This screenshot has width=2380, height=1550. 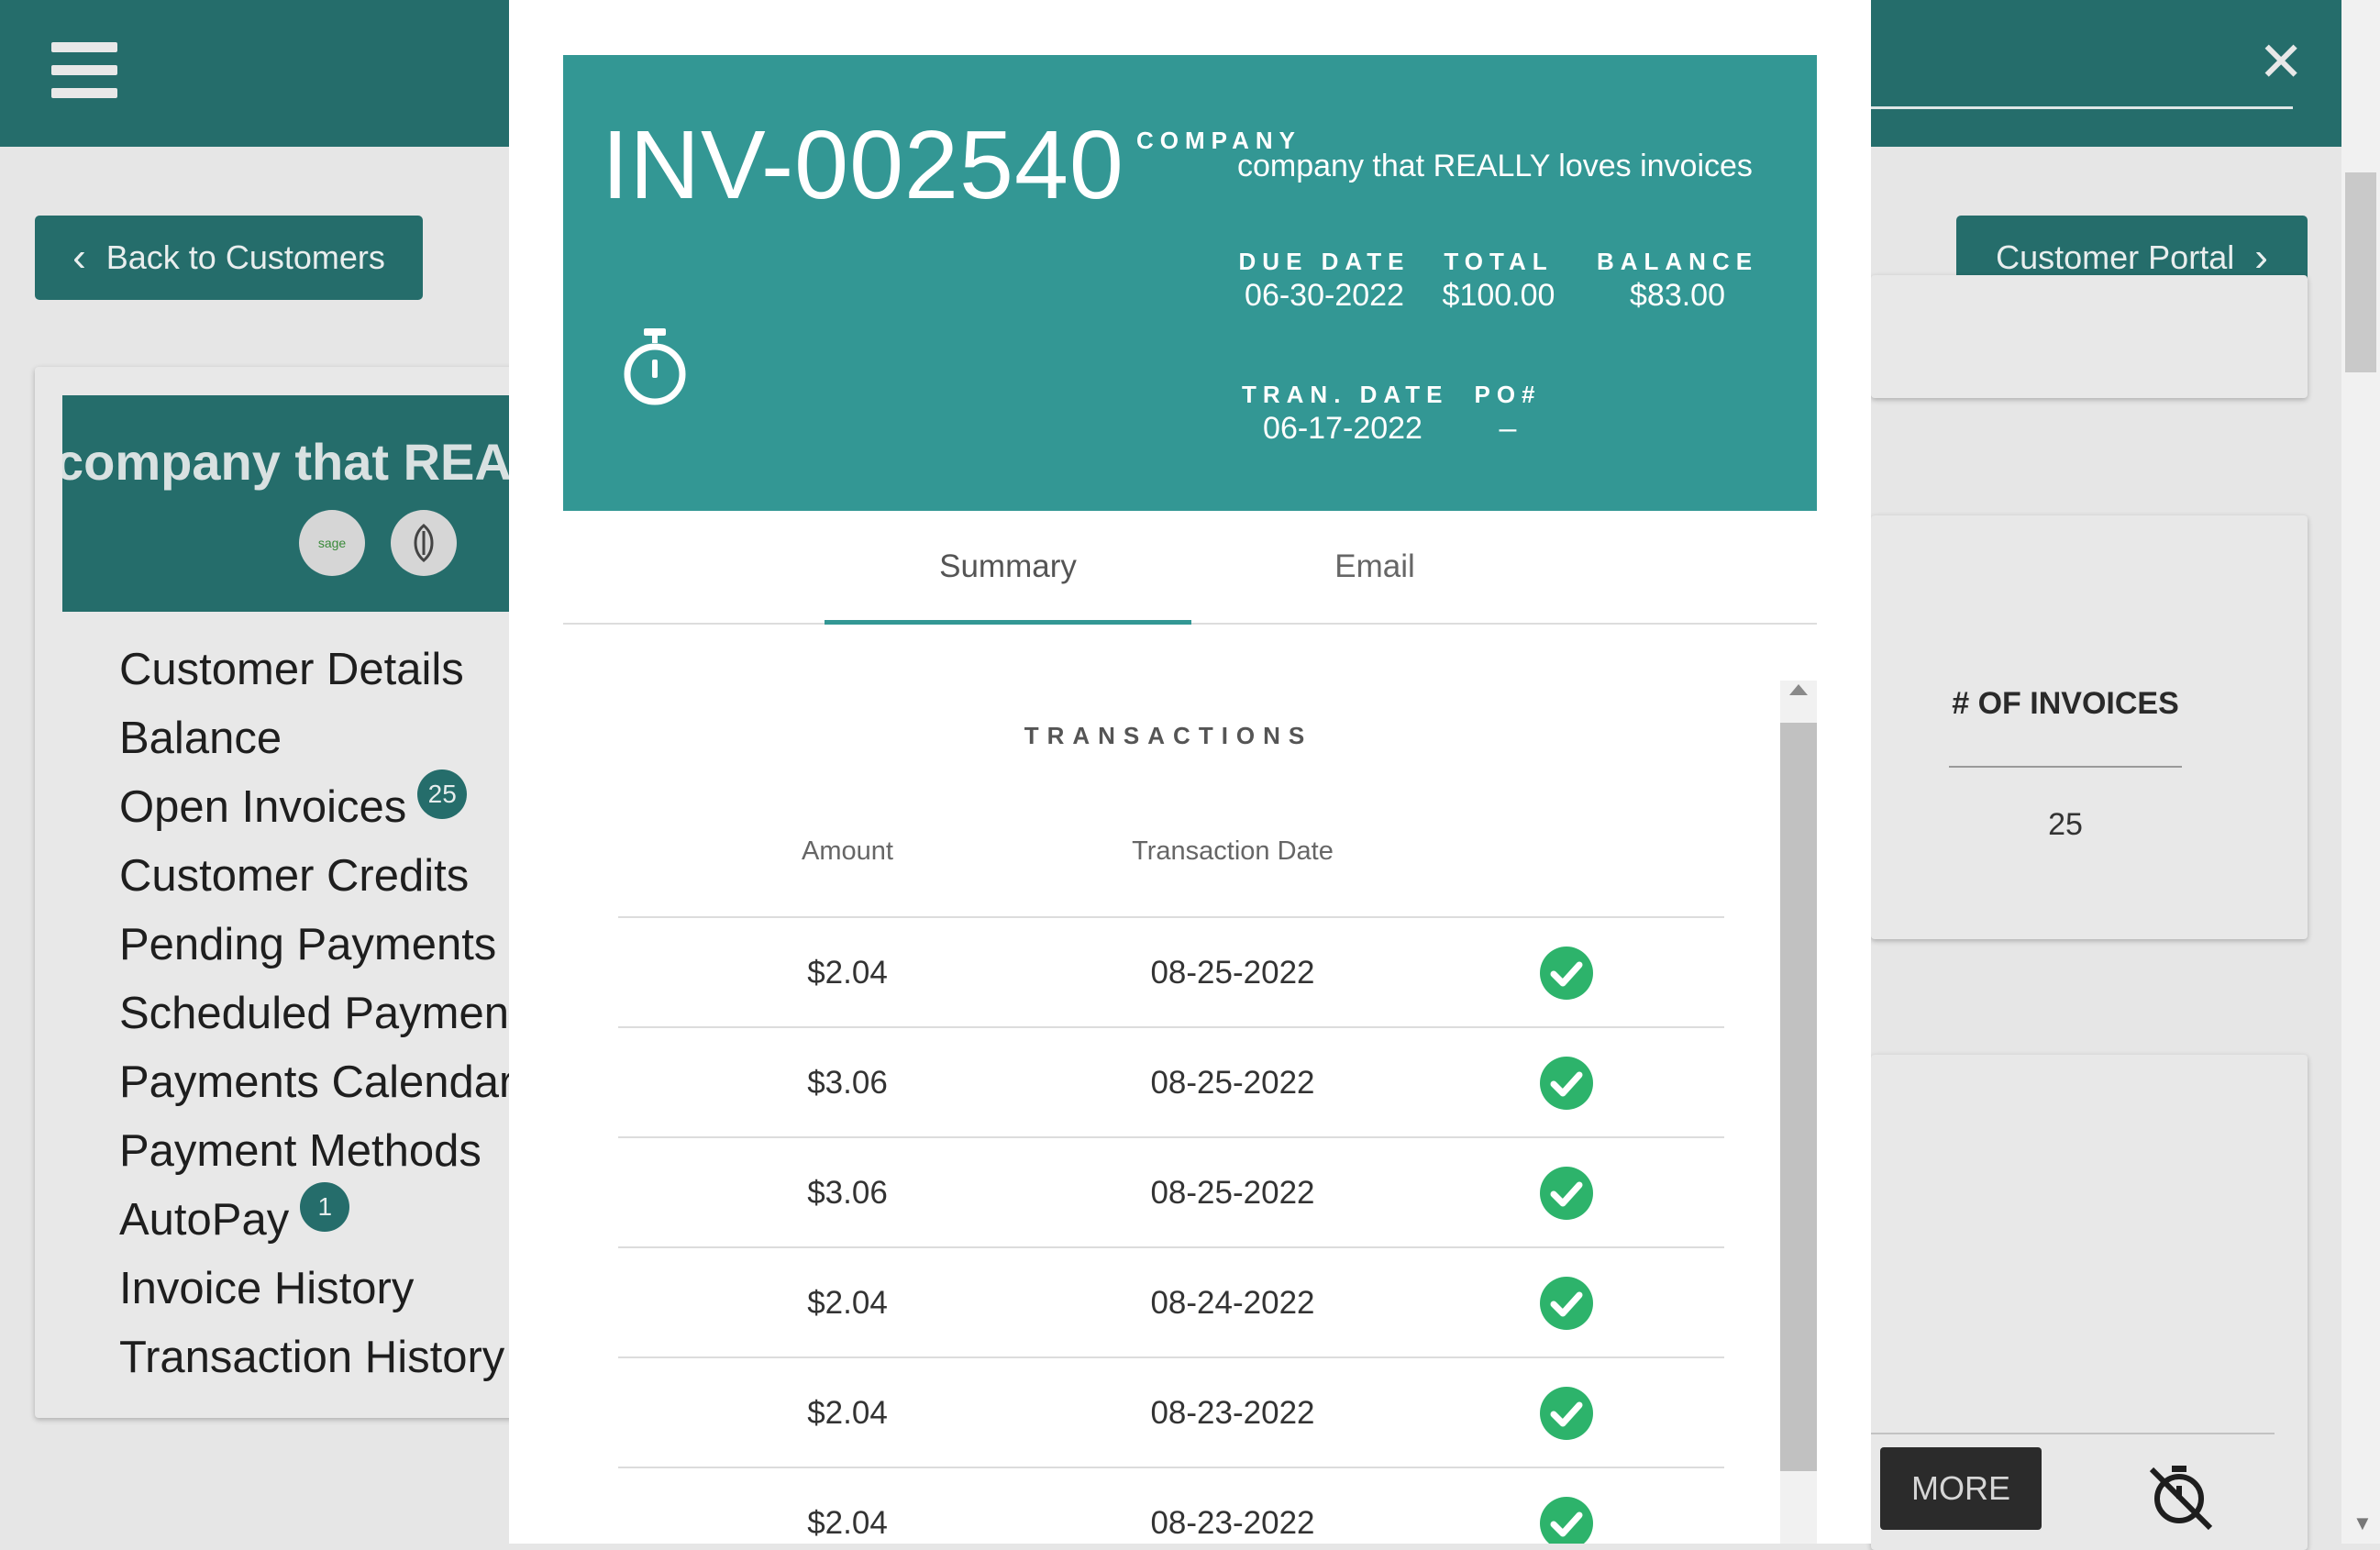 What do you see at coordinates (655, 366) in the screenshot?
I see `stopwatch-icon` at bounding box center [655, 366].